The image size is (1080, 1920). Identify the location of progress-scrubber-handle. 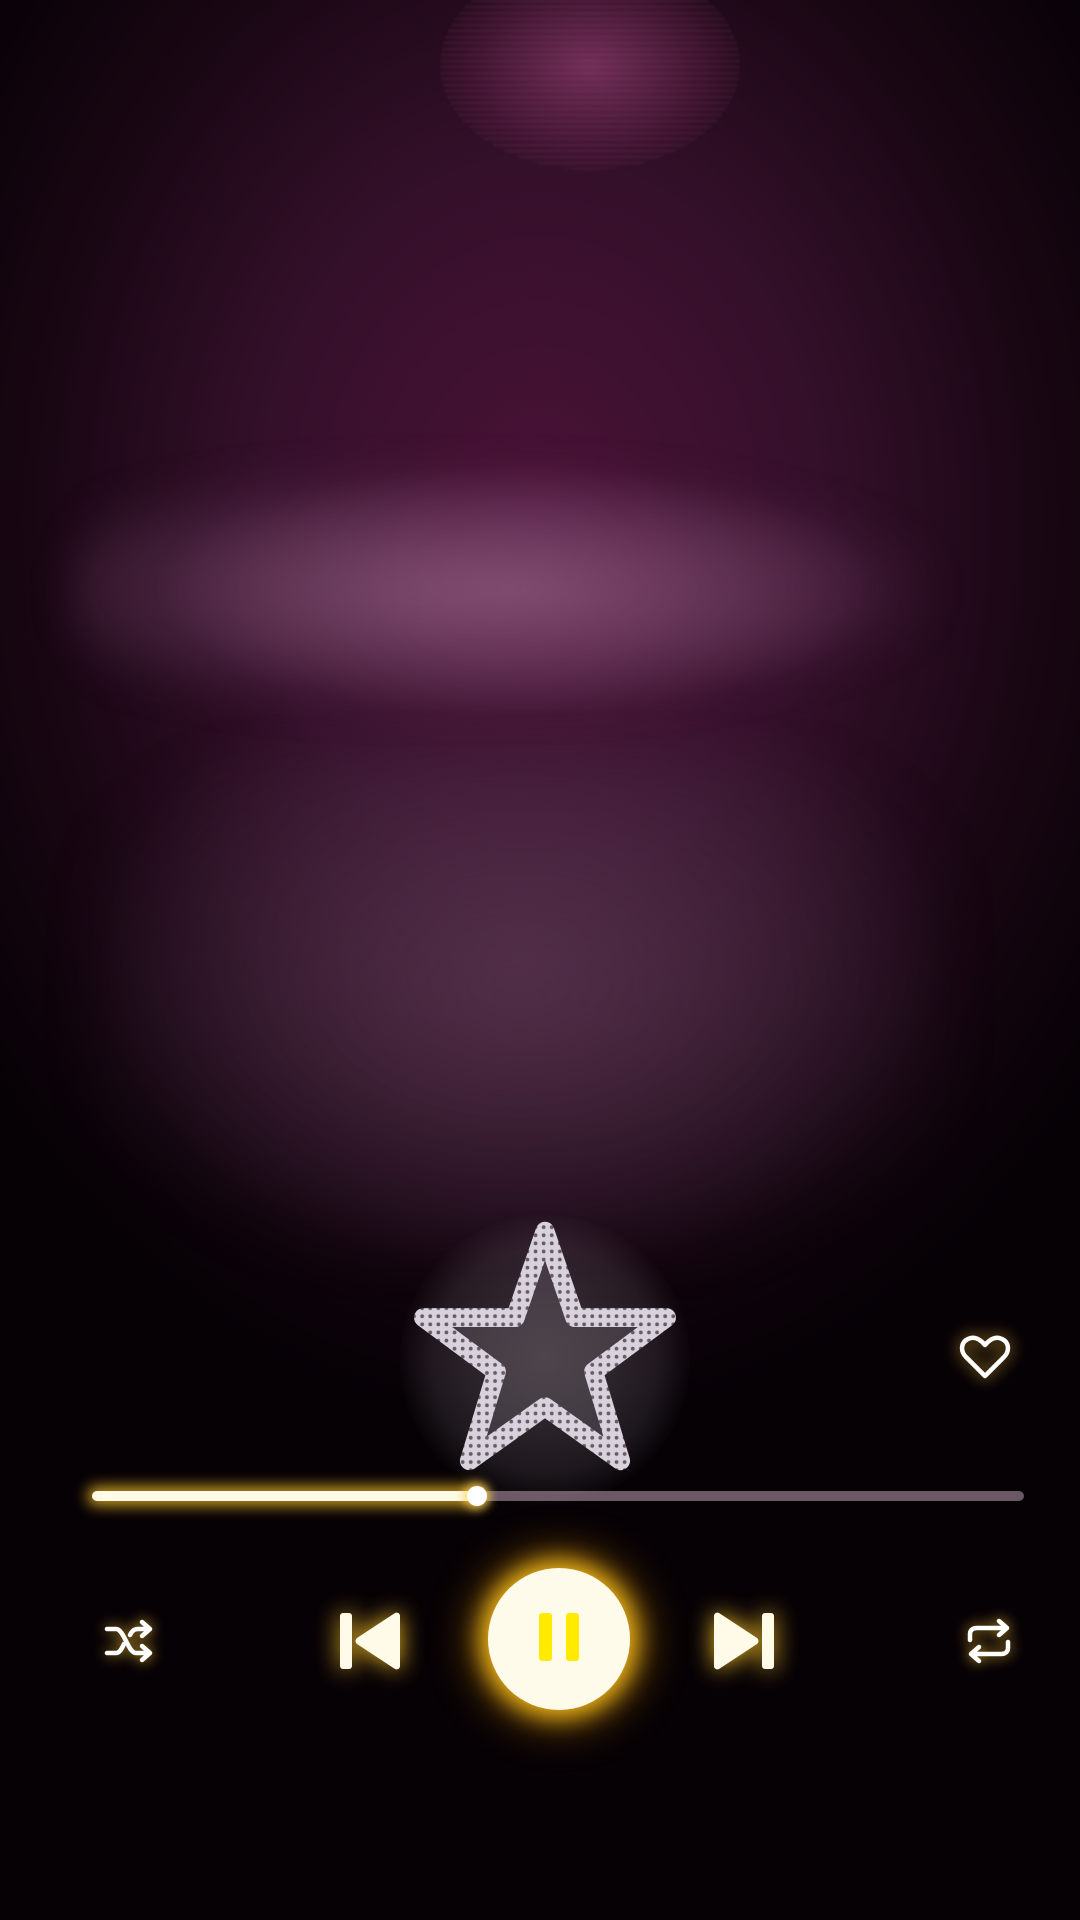
(477, 1496).